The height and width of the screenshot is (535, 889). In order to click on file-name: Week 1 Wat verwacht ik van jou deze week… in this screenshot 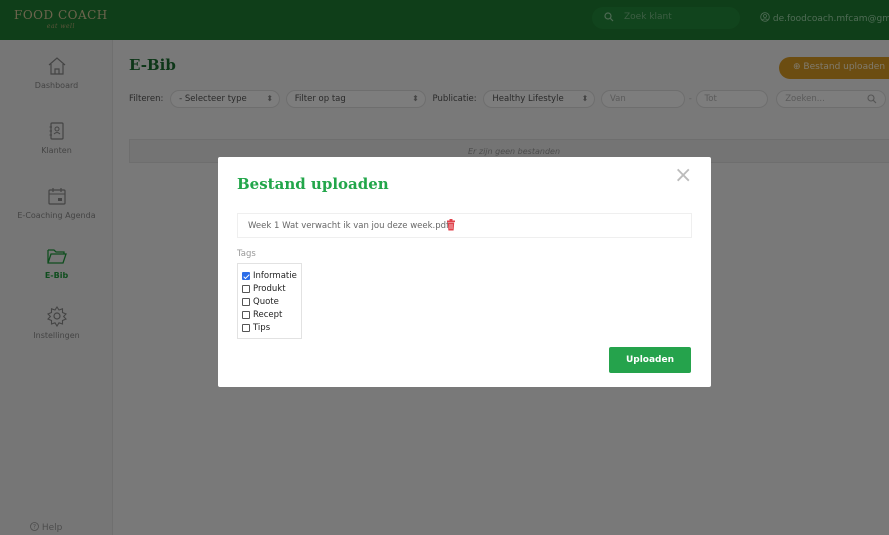, I will do `click(349, 226)`.